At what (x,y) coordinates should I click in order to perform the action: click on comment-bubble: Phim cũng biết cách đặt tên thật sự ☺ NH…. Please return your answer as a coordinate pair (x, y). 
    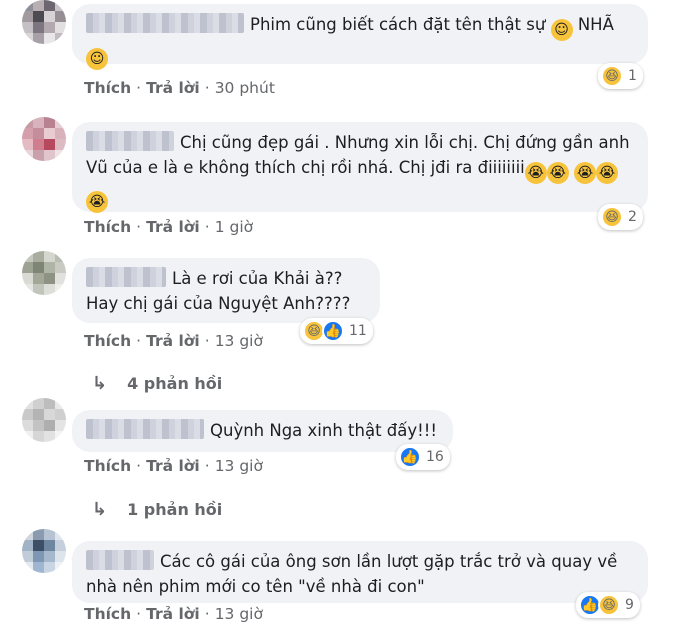
    Looking at the image, I should click on (360, 37).